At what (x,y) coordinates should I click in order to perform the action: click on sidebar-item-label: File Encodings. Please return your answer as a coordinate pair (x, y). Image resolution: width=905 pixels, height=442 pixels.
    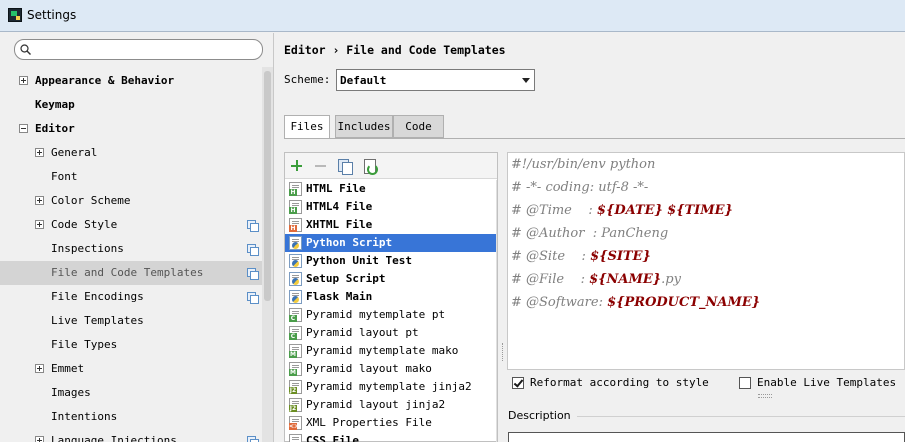
    Looking at the image, I should click on (97, 296).